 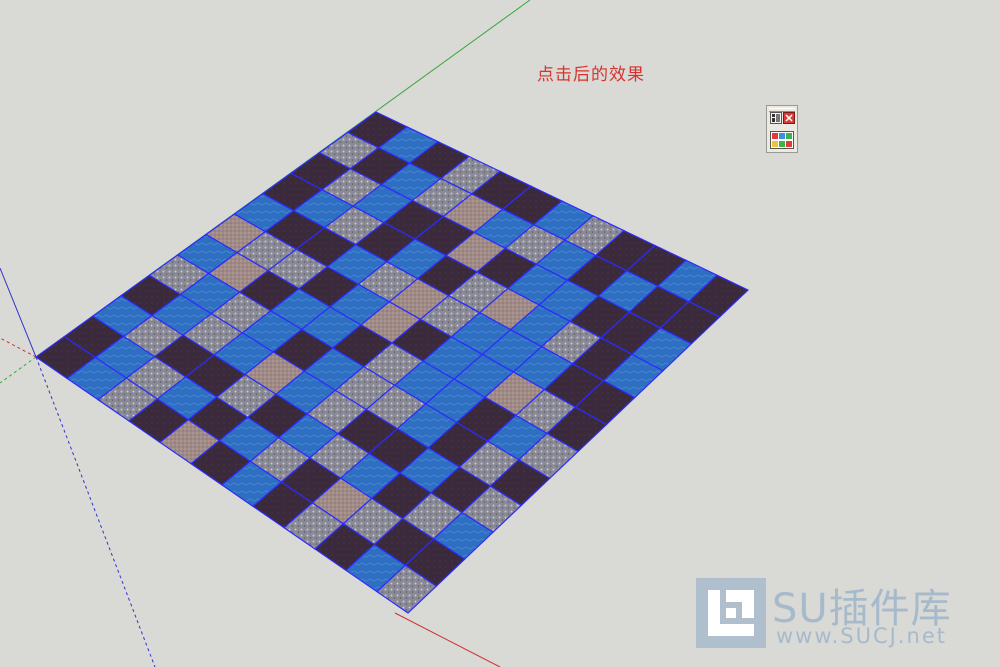 I want to click on close-icon, so click(x=789, y=118).